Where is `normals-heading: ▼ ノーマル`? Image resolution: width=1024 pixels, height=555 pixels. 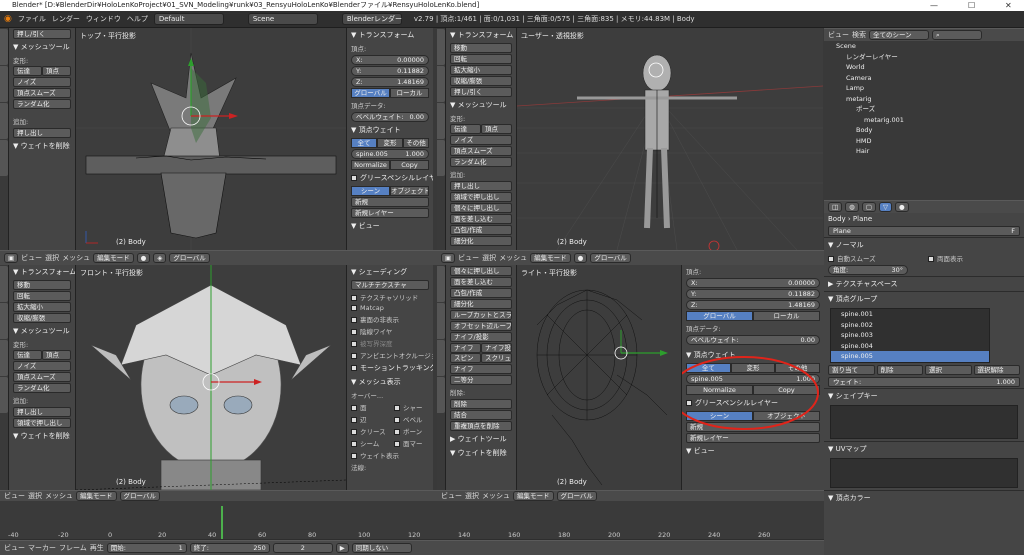 normals-heading: ▼ ノーマル is located at coordinates (924, 244).